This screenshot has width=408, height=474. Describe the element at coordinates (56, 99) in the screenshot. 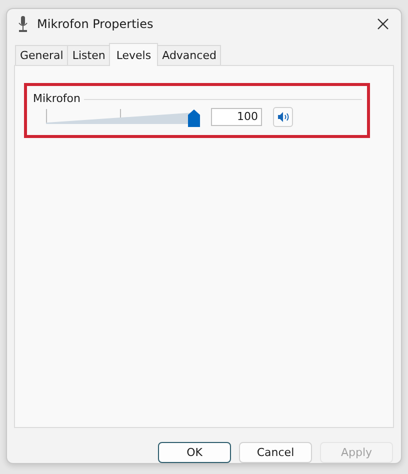

I see `group-label: Mikrofon` at that location.